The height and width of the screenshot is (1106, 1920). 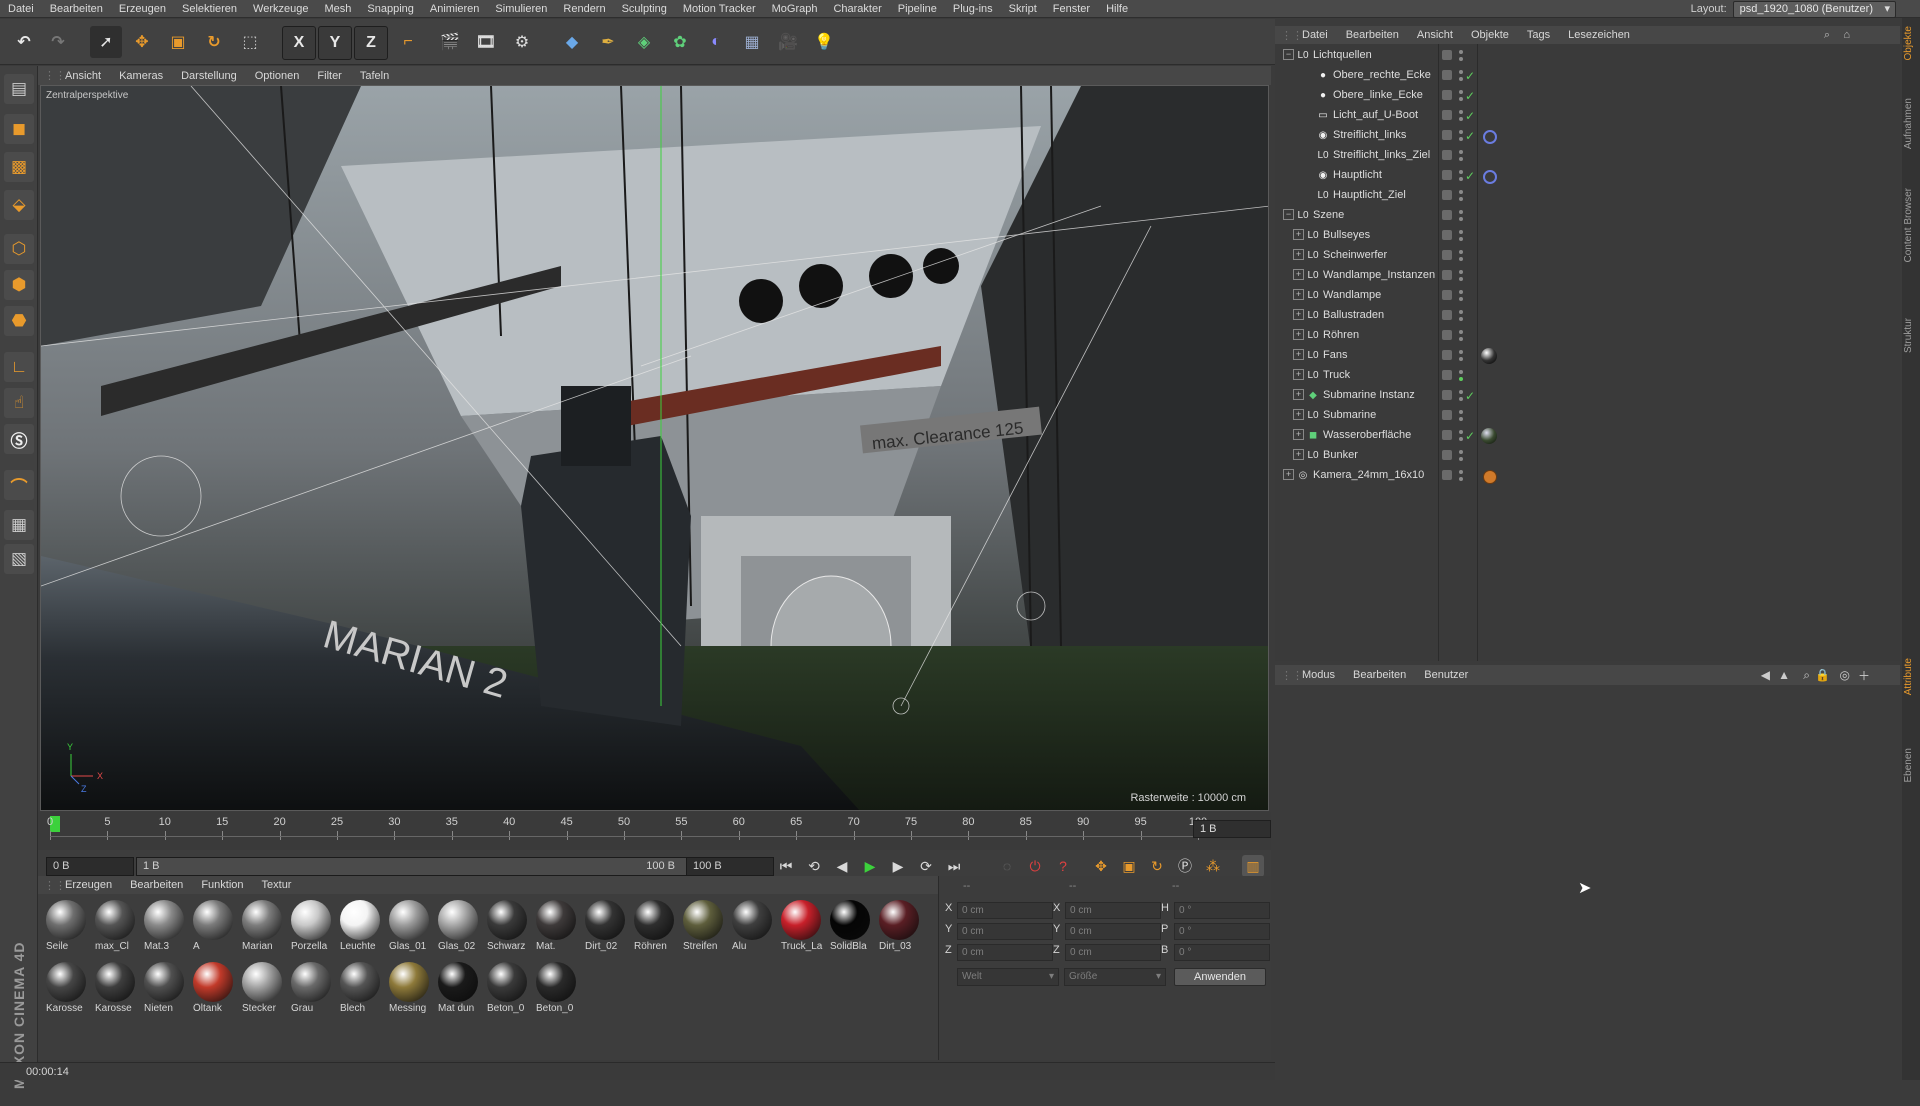 I want to click on points-mode-icon: ⬡, so click(x=19, y=249).